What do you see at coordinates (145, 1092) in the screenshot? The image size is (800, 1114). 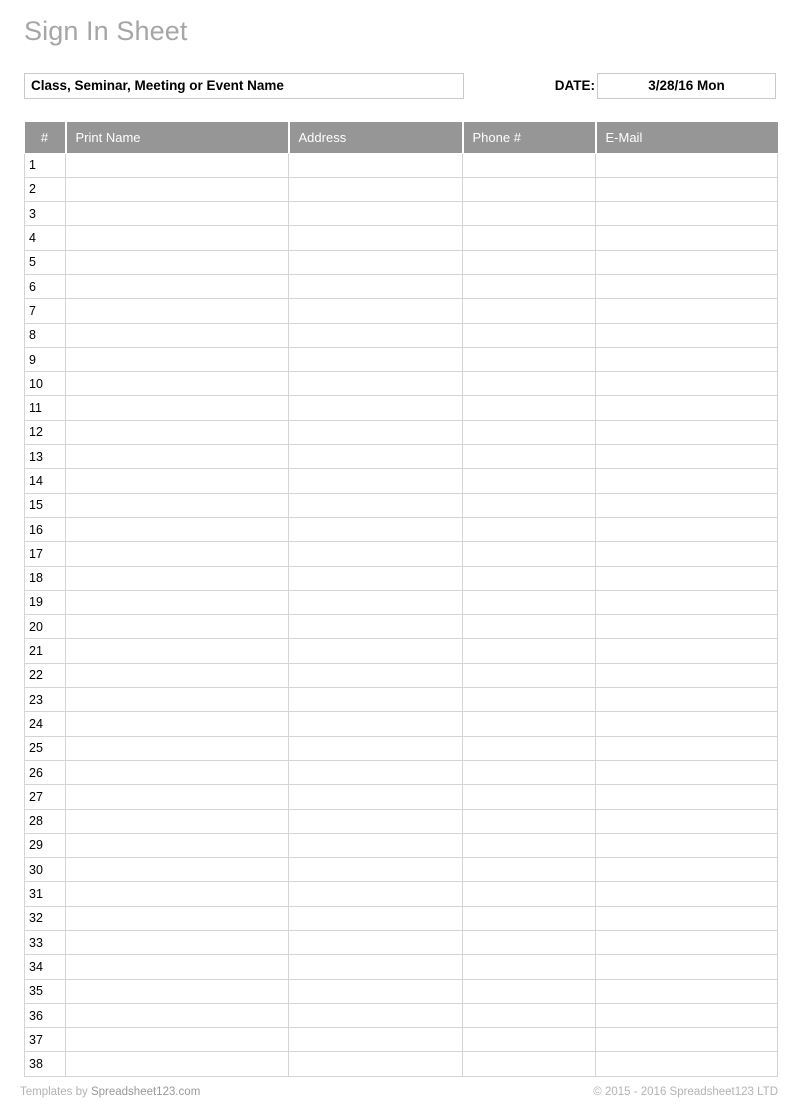 I see `footer-brand-link: Spreadsheet123.com` at bounding box center [145, 1092].